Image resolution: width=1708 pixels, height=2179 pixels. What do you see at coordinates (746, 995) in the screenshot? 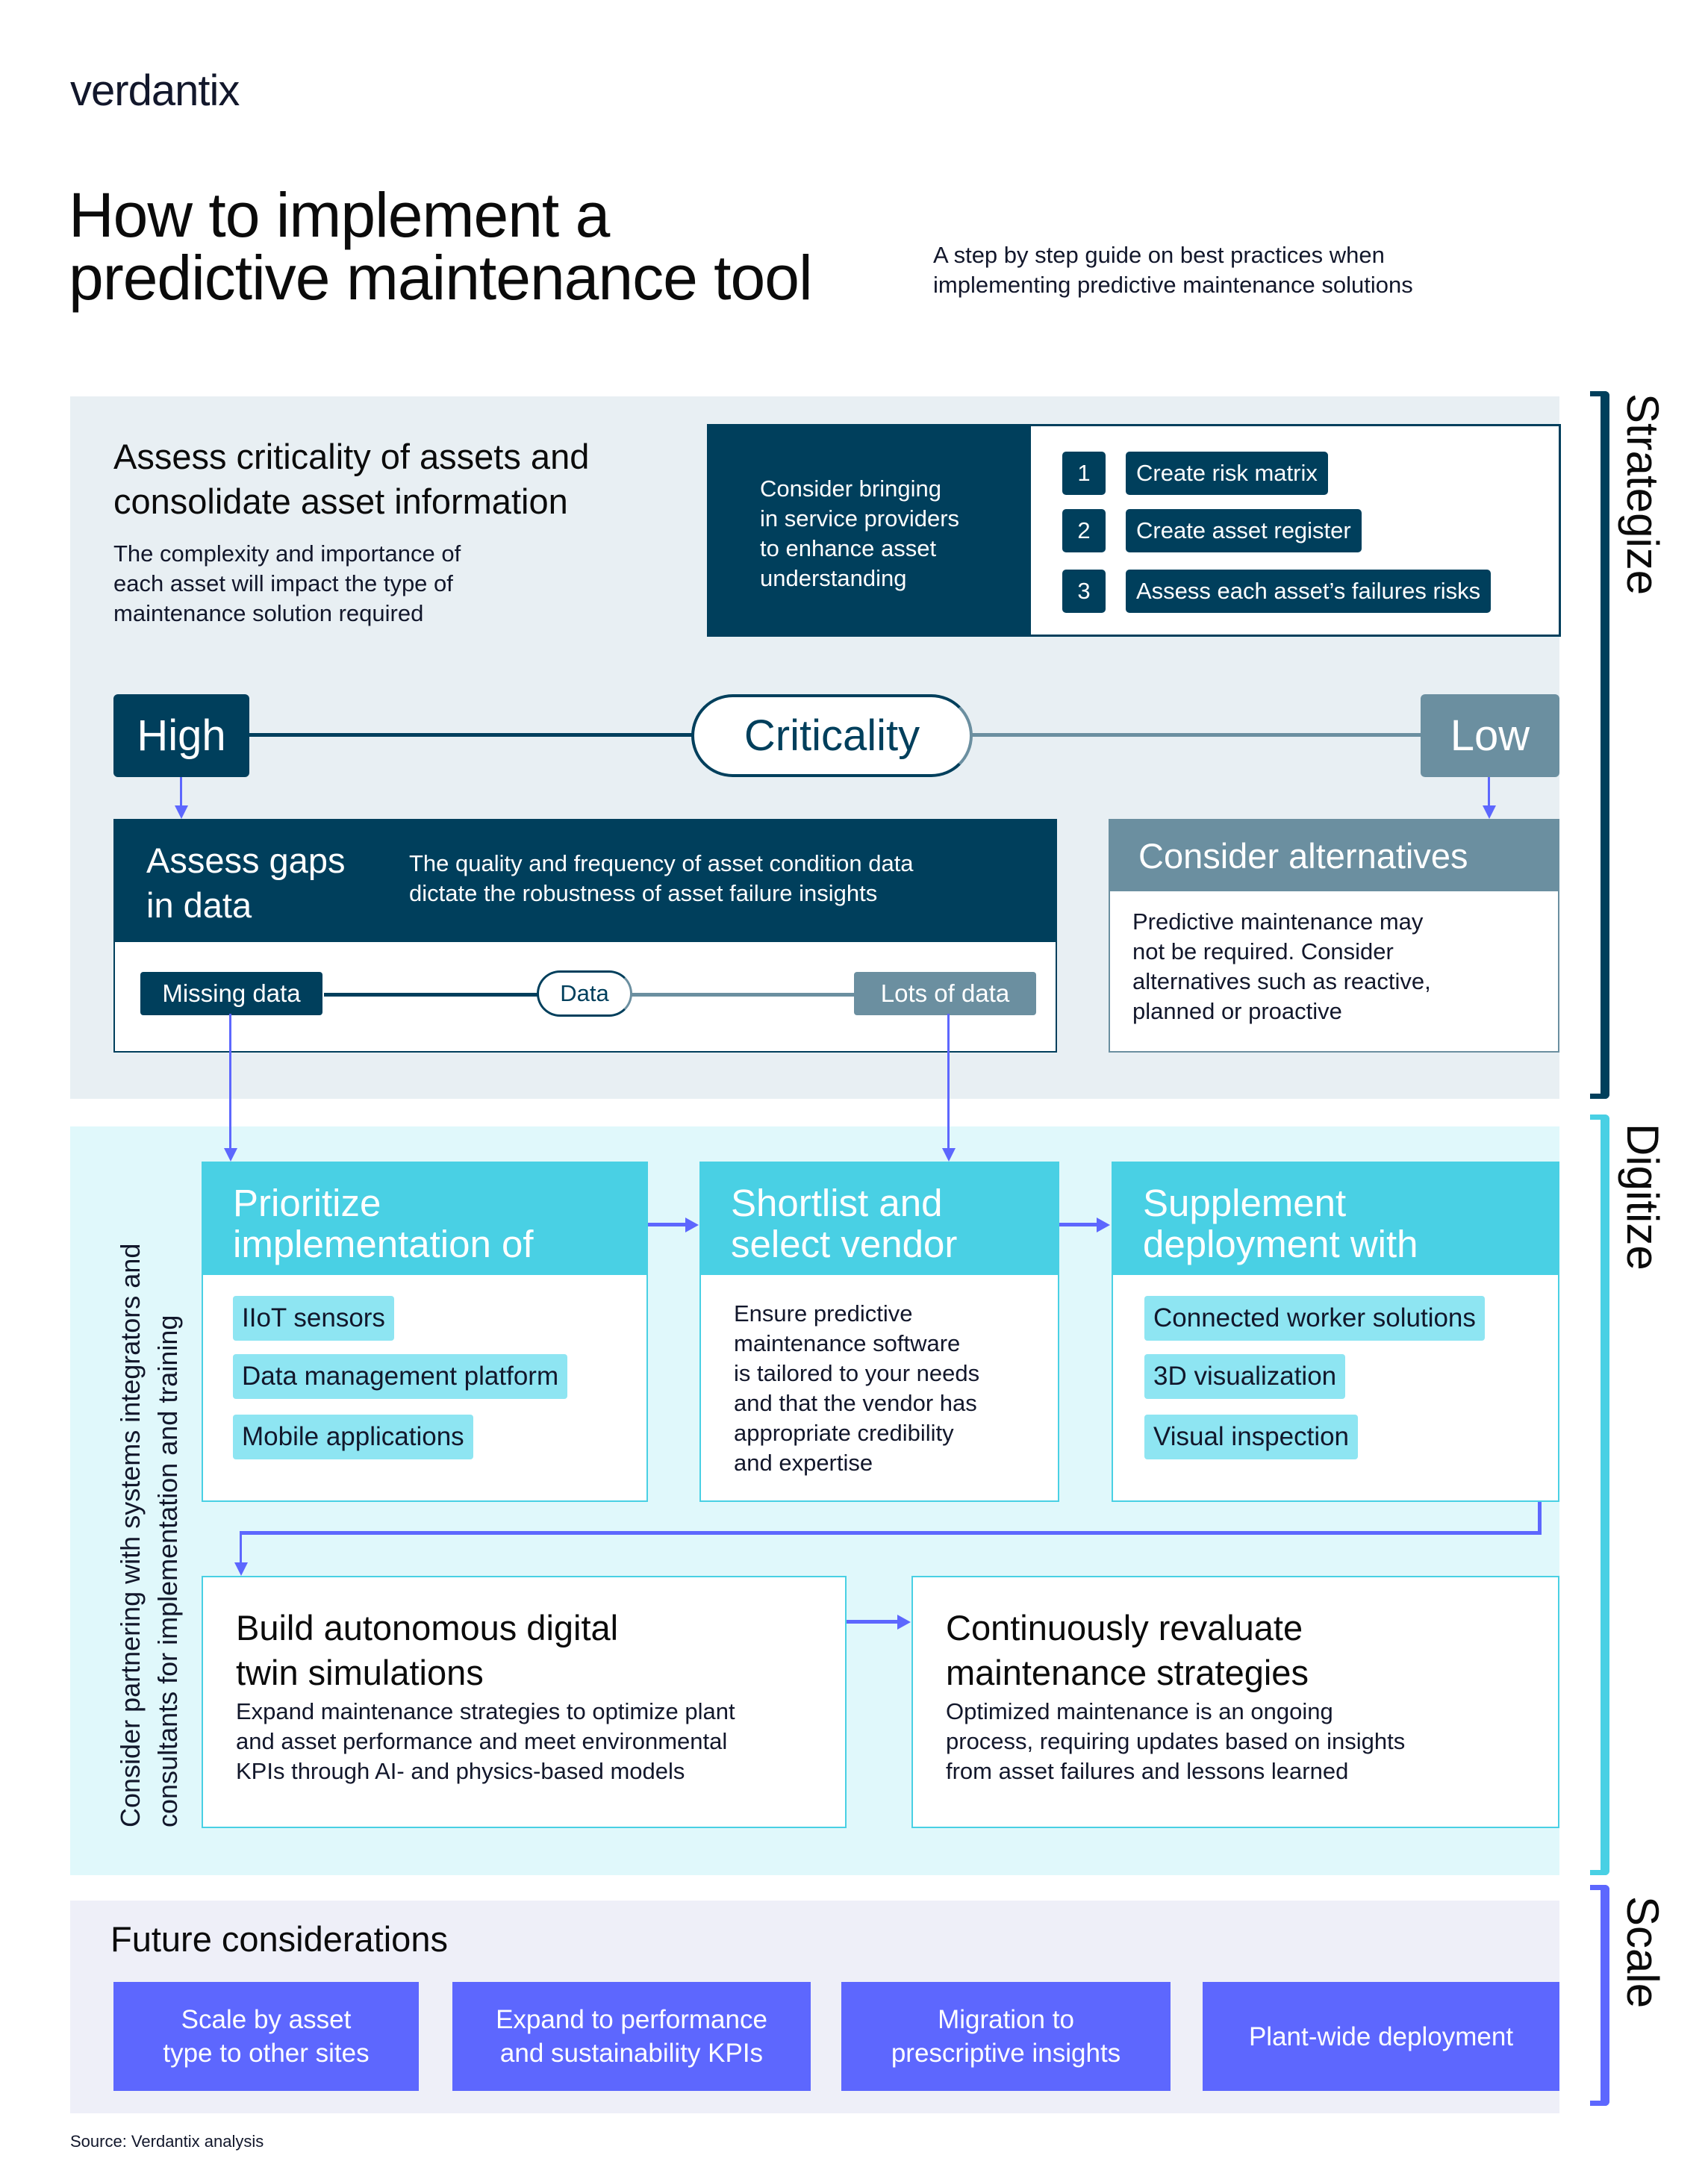
I see `data-line-lots` at bounding box center [746, 995].